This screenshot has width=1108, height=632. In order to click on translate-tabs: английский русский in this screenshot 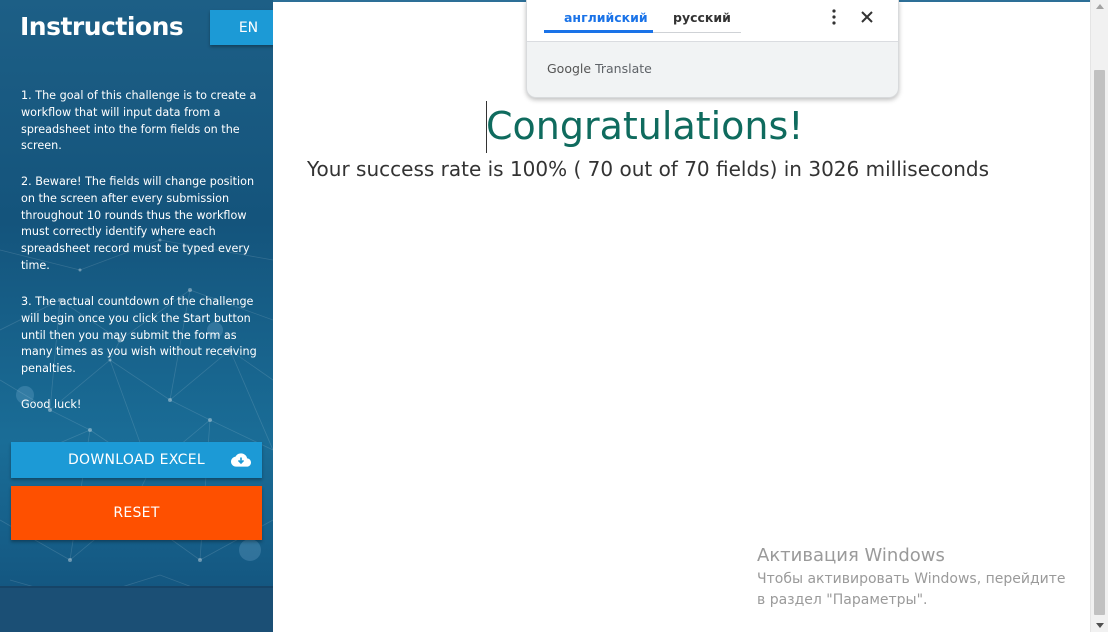, I will do `click(712, 21)`.